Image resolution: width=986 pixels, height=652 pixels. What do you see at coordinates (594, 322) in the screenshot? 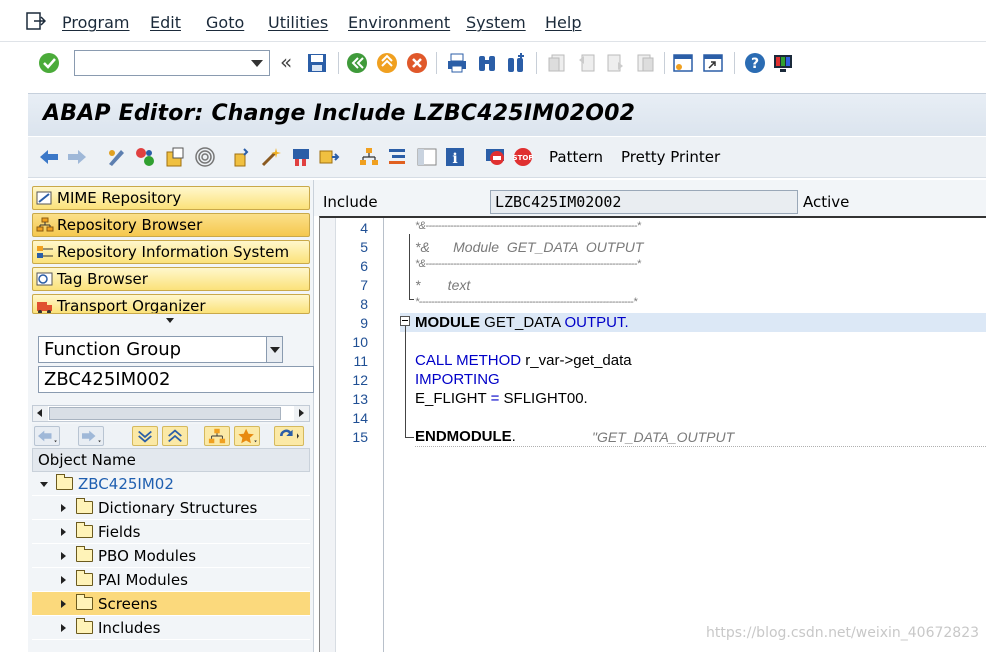
I see `keyword-output: OUTPUT` at bounding box center [594, 322].